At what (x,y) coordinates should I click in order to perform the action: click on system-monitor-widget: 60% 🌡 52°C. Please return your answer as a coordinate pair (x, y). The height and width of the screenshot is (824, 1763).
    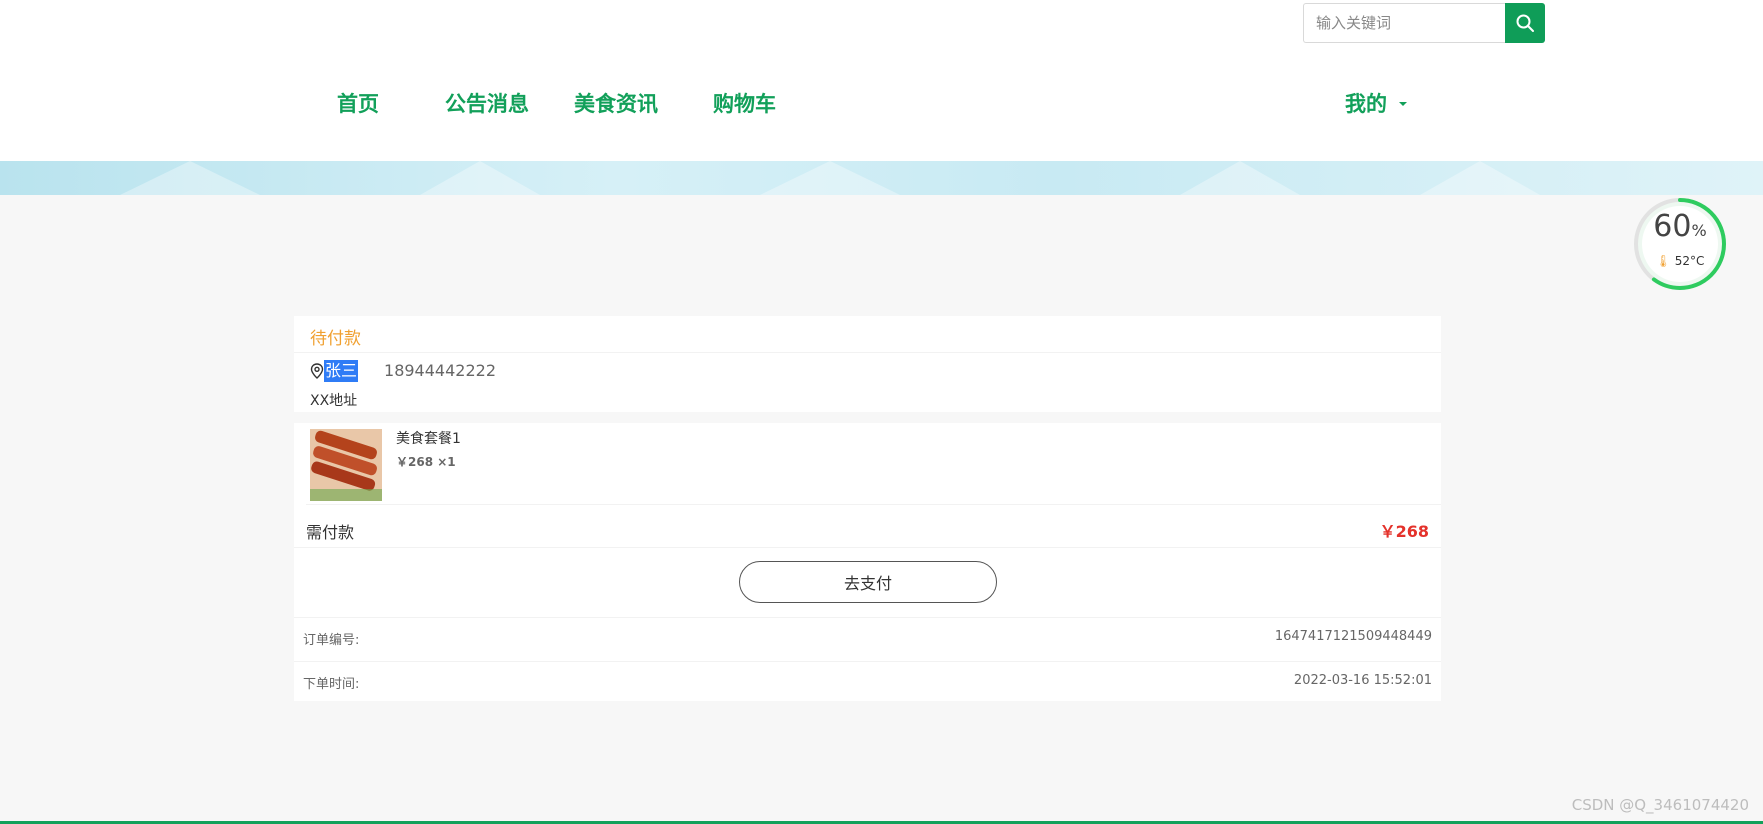
    Looking at the image, I should click on (1680, 244).